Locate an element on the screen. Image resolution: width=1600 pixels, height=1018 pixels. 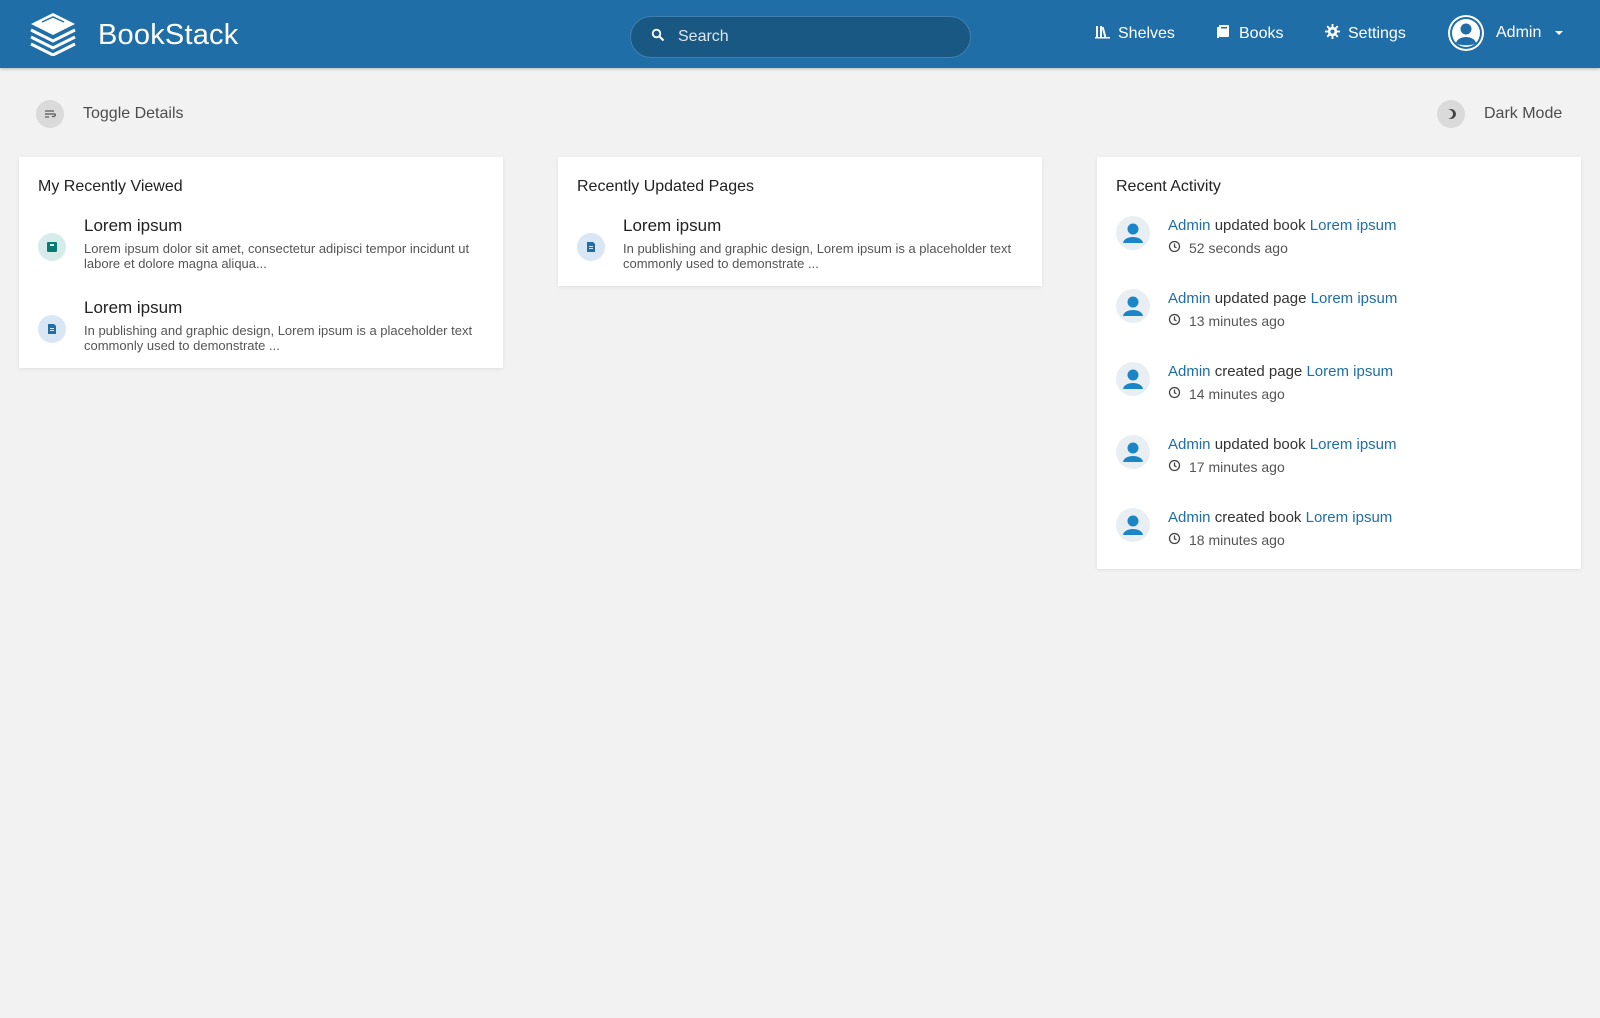
activity-time: 14 minutes ago is located at coordinates (1237, 394).